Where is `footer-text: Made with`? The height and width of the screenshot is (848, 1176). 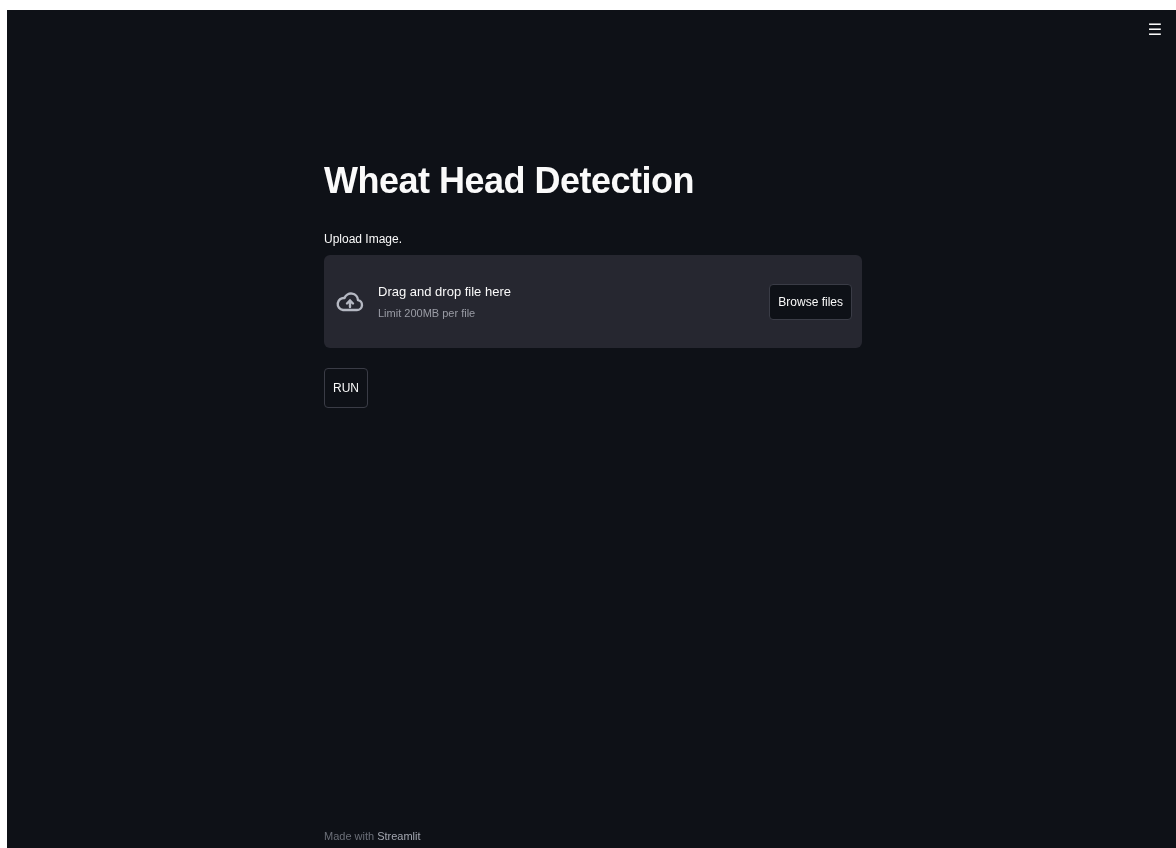
footer-text: Made with is located at coordinates (349, 836).